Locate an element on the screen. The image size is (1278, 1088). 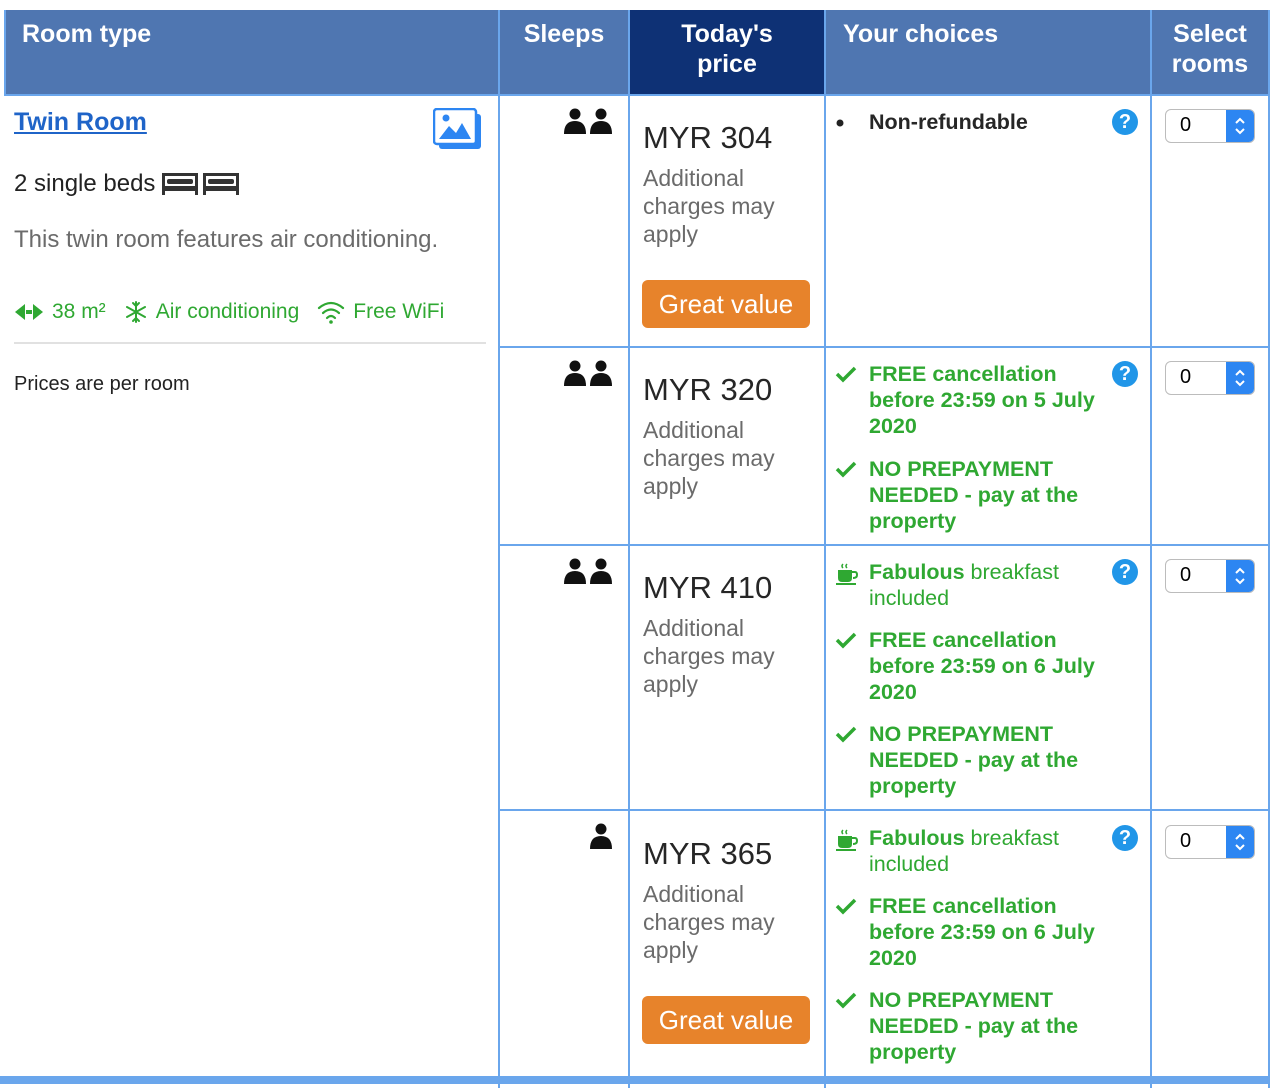
price-amount: MYR 365 is located at coordinates (708, 853).